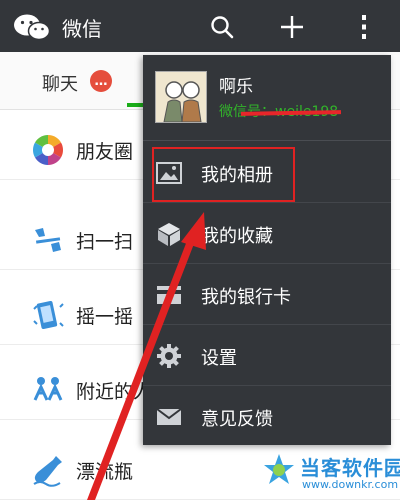 The height and width of the screenshot is (500, 400). I want to click on feedback-icon, so click(169, 416).